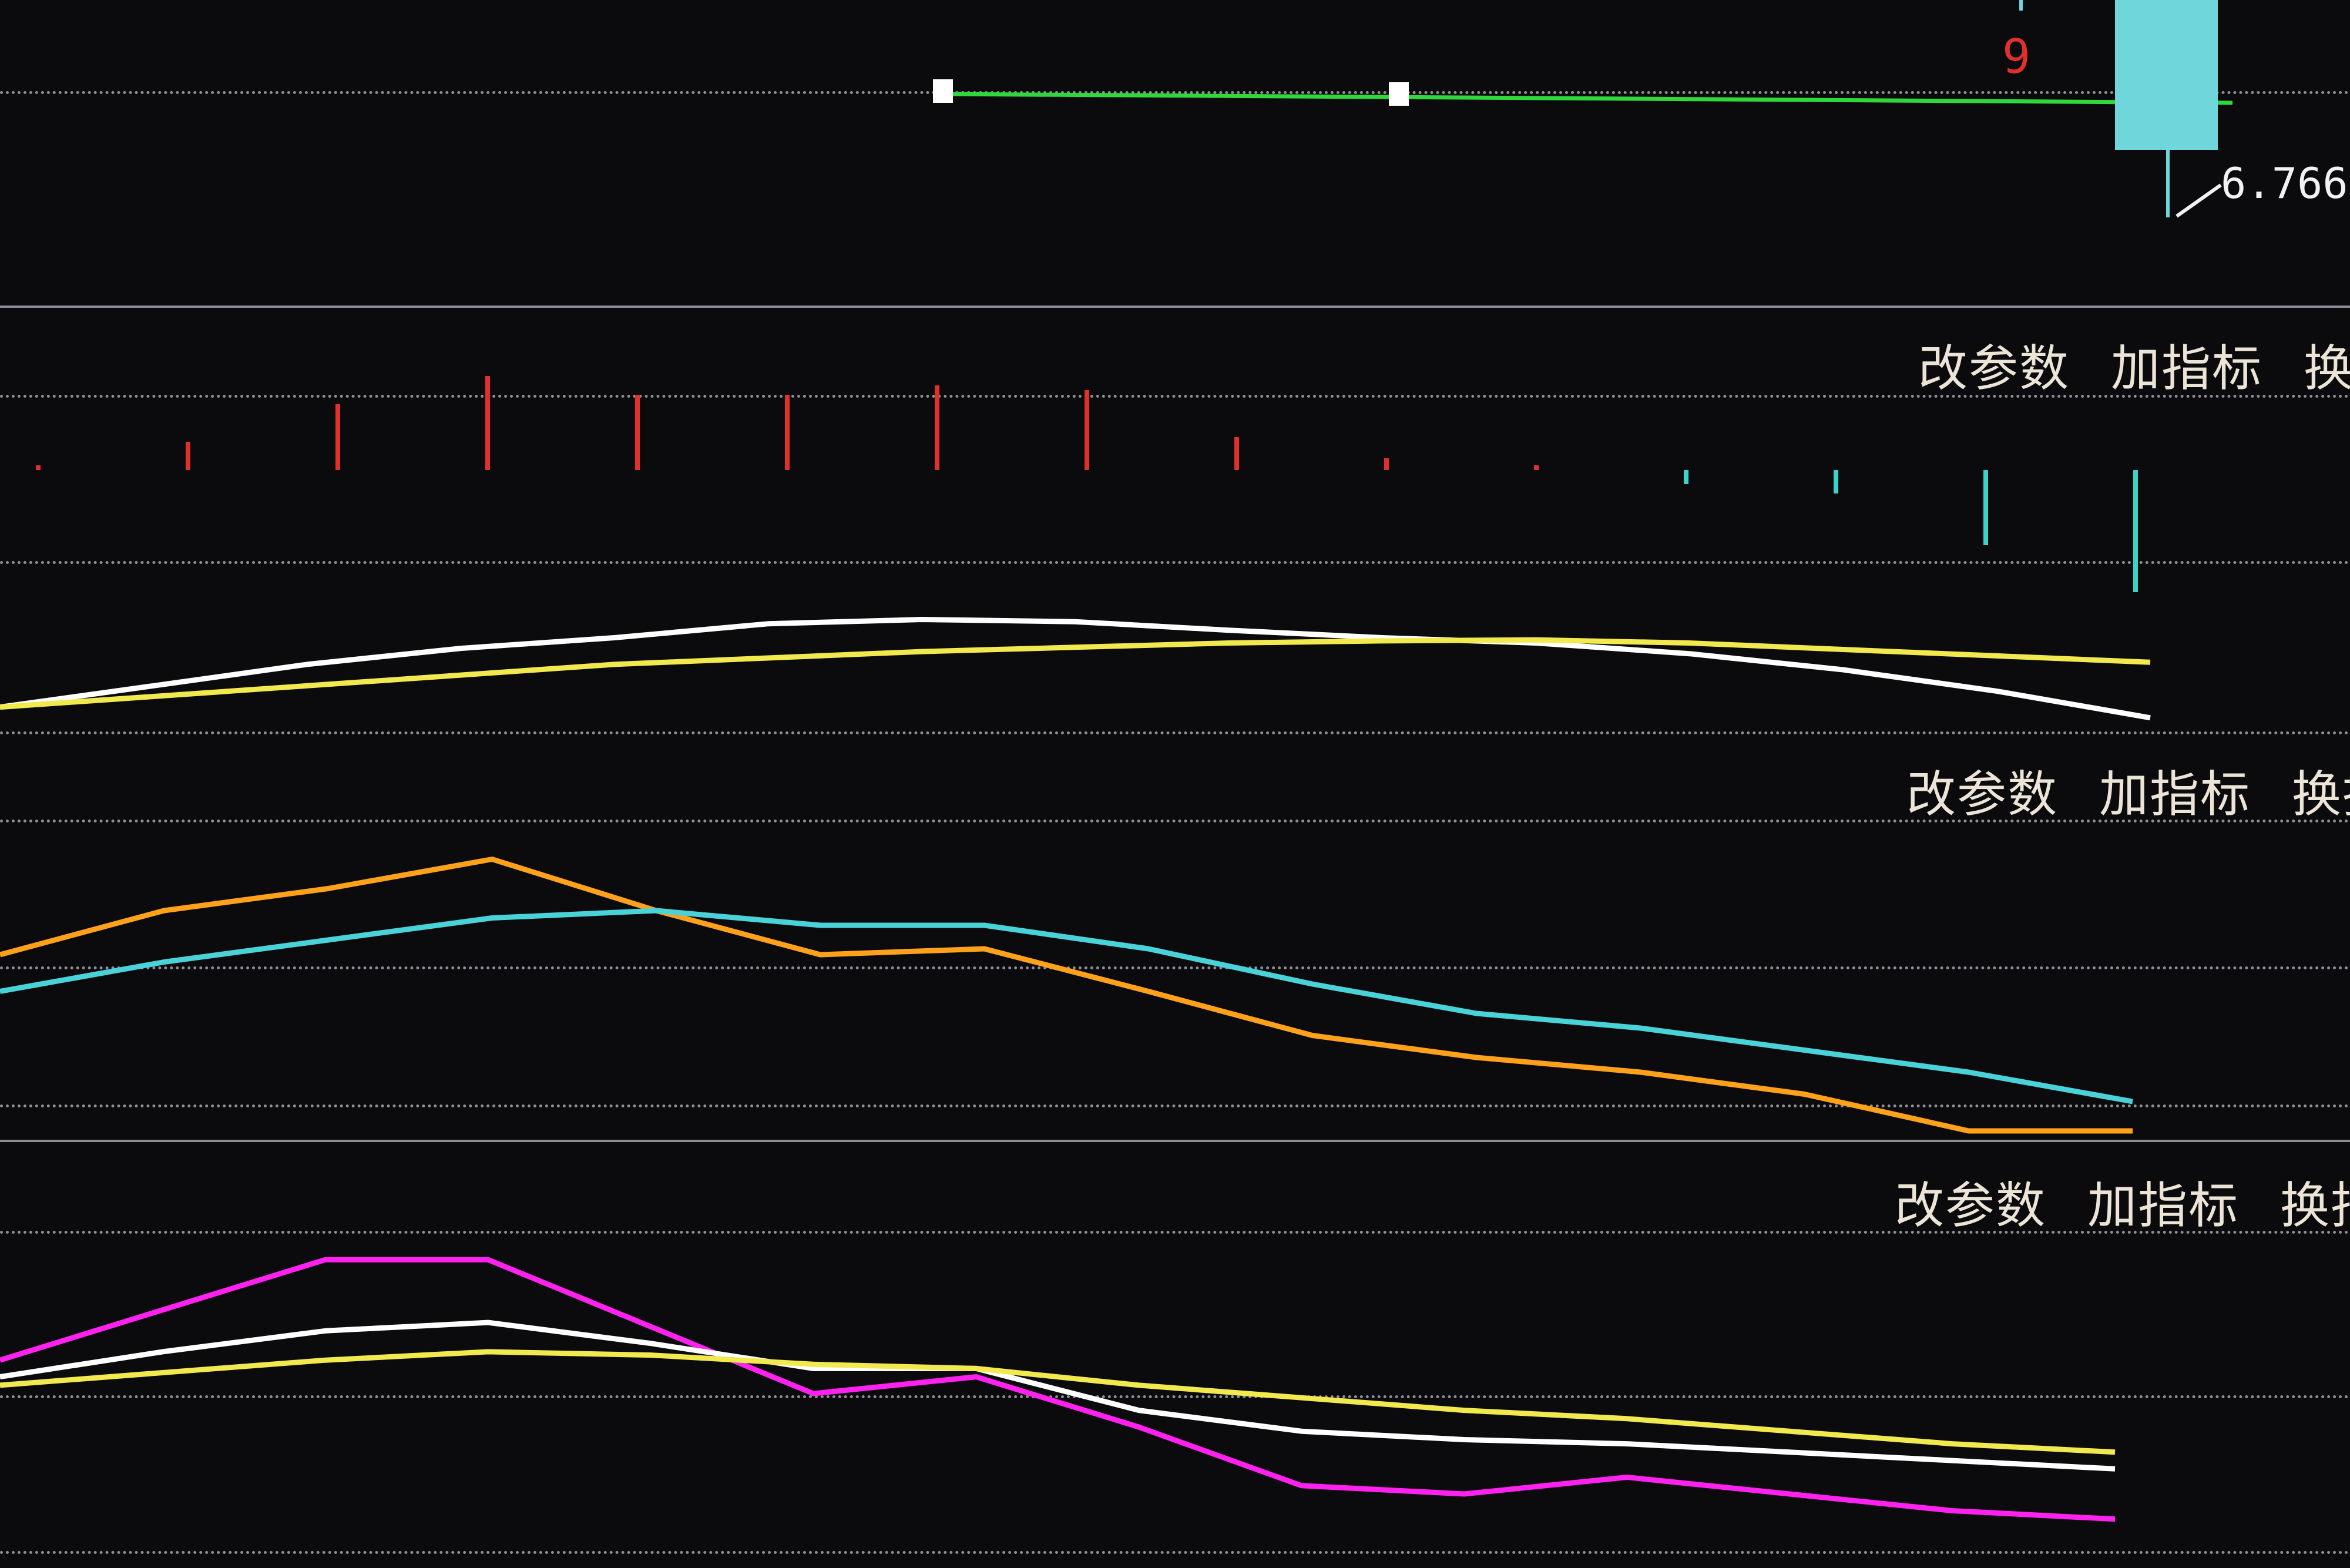  Describe the element at coordinates (1587, 98) in the screenshot. I see `flat-price-line` at that location.